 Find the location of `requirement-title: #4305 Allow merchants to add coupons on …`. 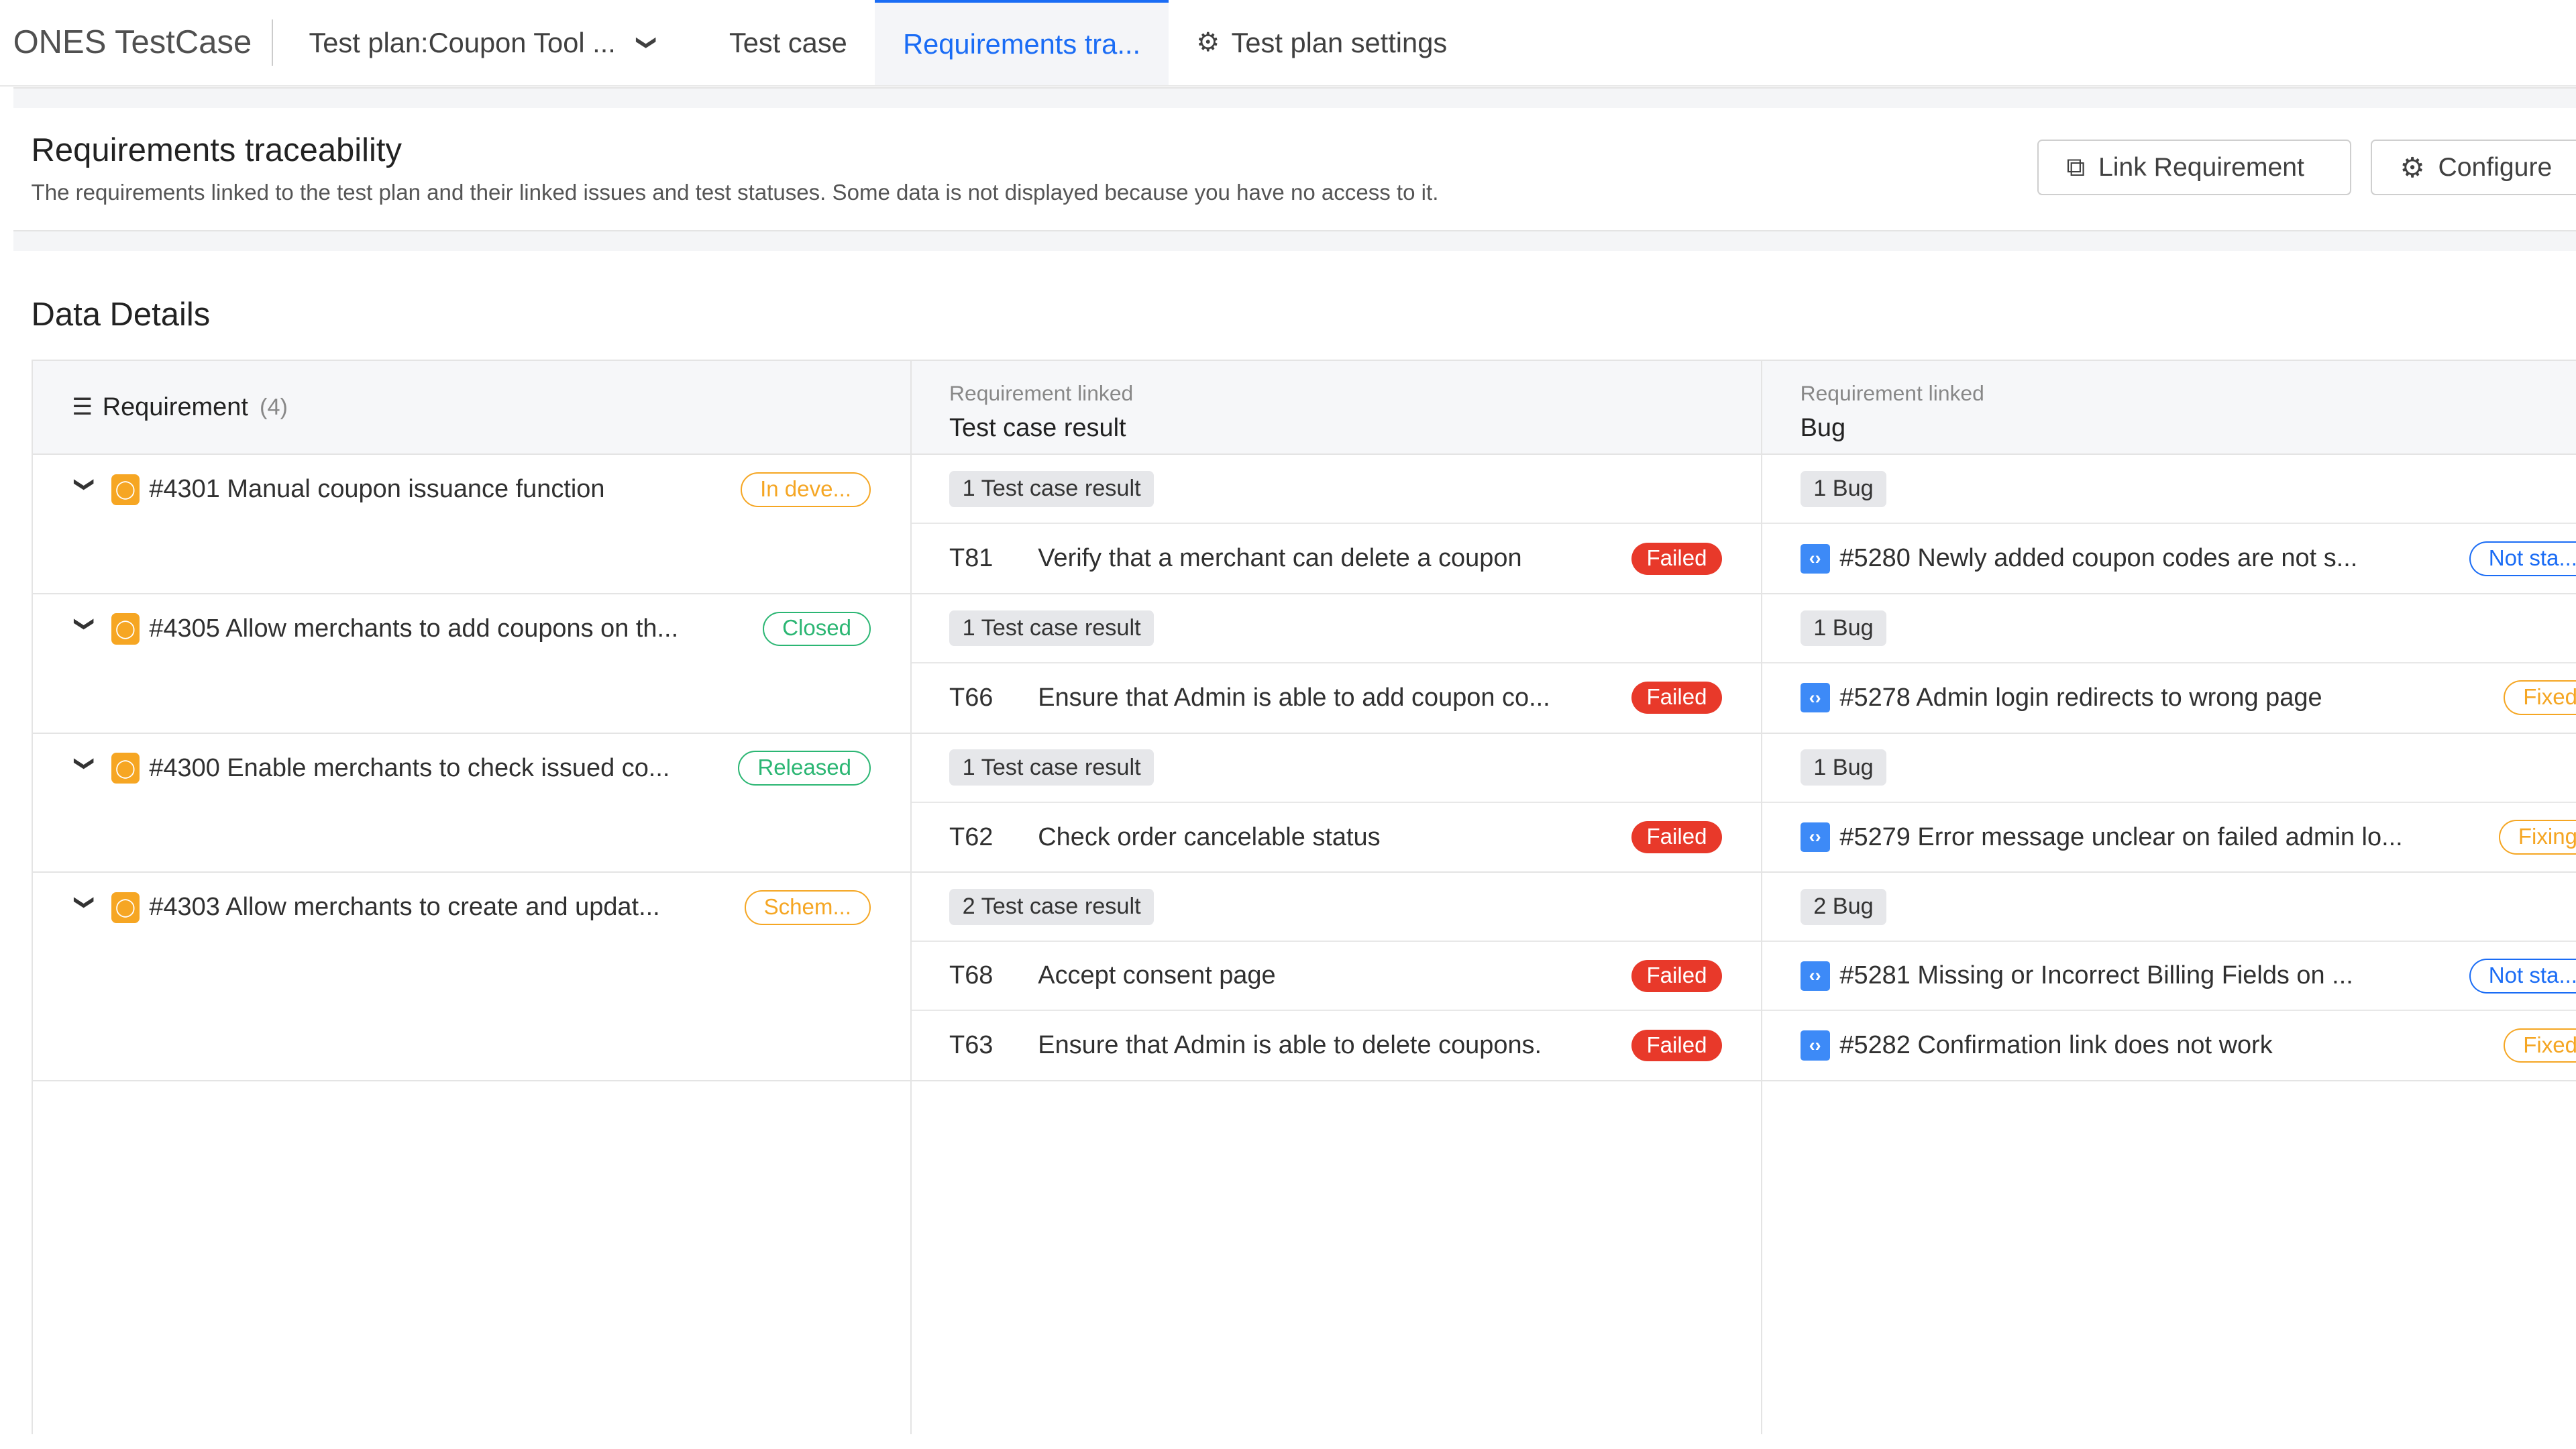

requirement-title: #4305 Allow merchants to add coupons on … is located at coordinates (456, 628).